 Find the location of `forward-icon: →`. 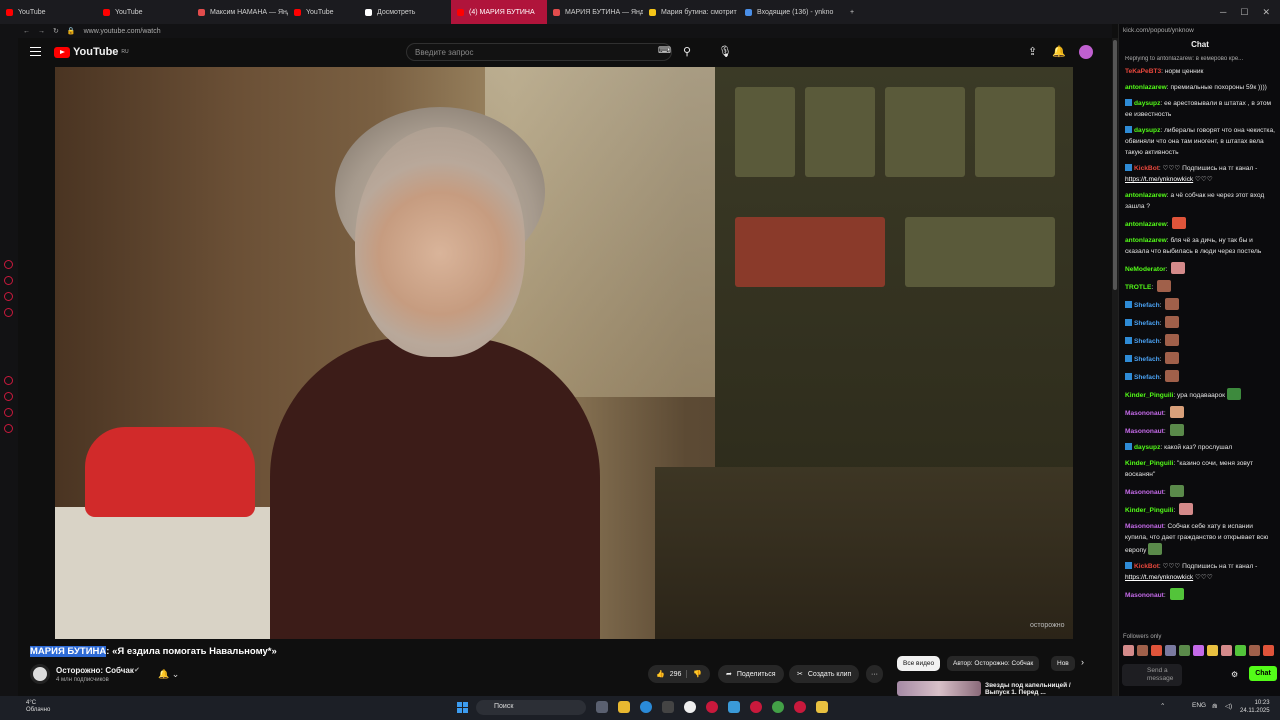

forward-icon: → is located at coordinates (41, 31).